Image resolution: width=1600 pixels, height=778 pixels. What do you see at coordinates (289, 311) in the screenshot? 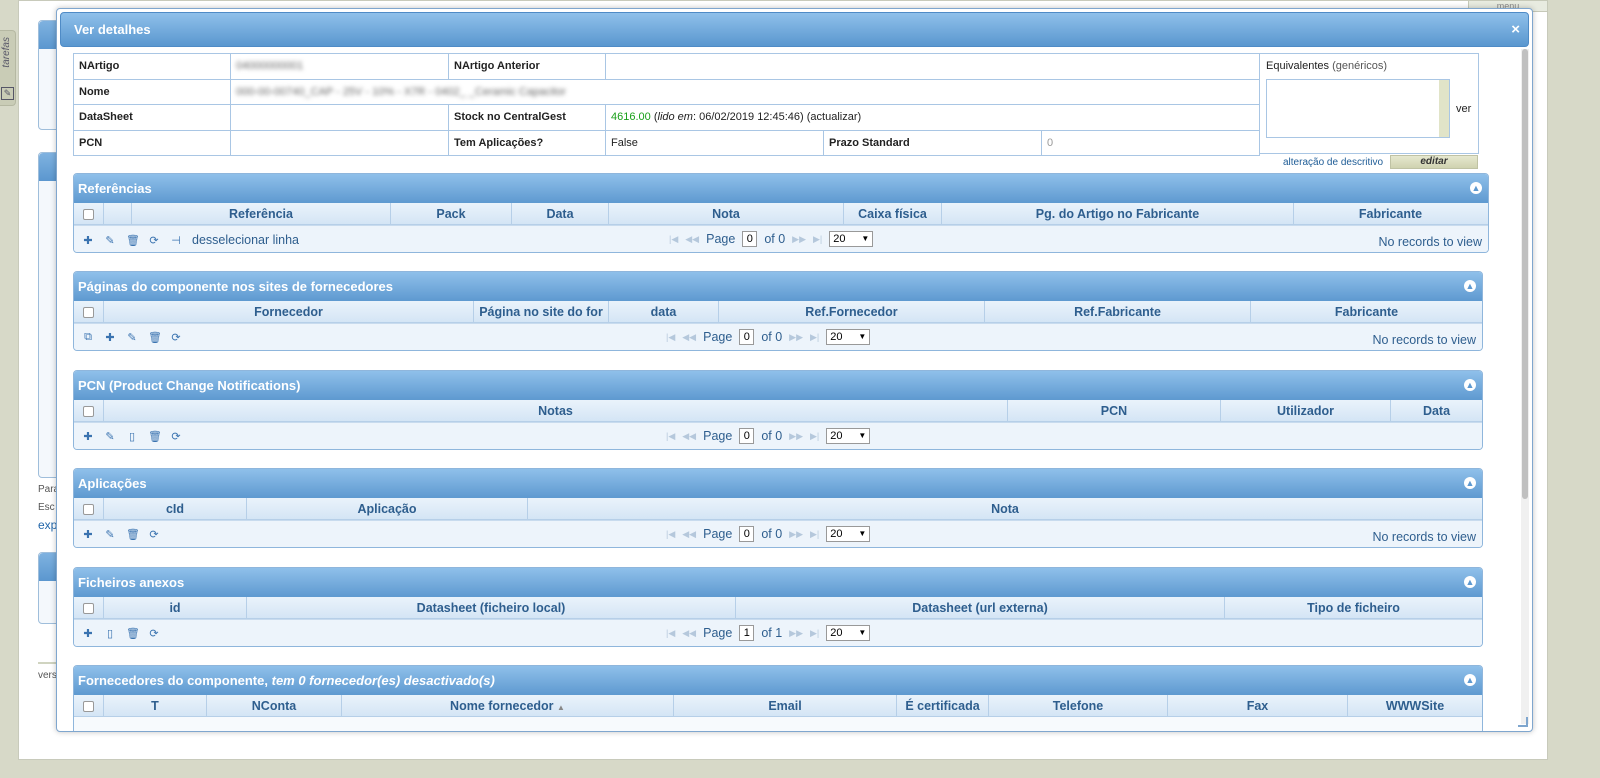
I see `column-header: Fornecedor` at bounding box center [289, 311].